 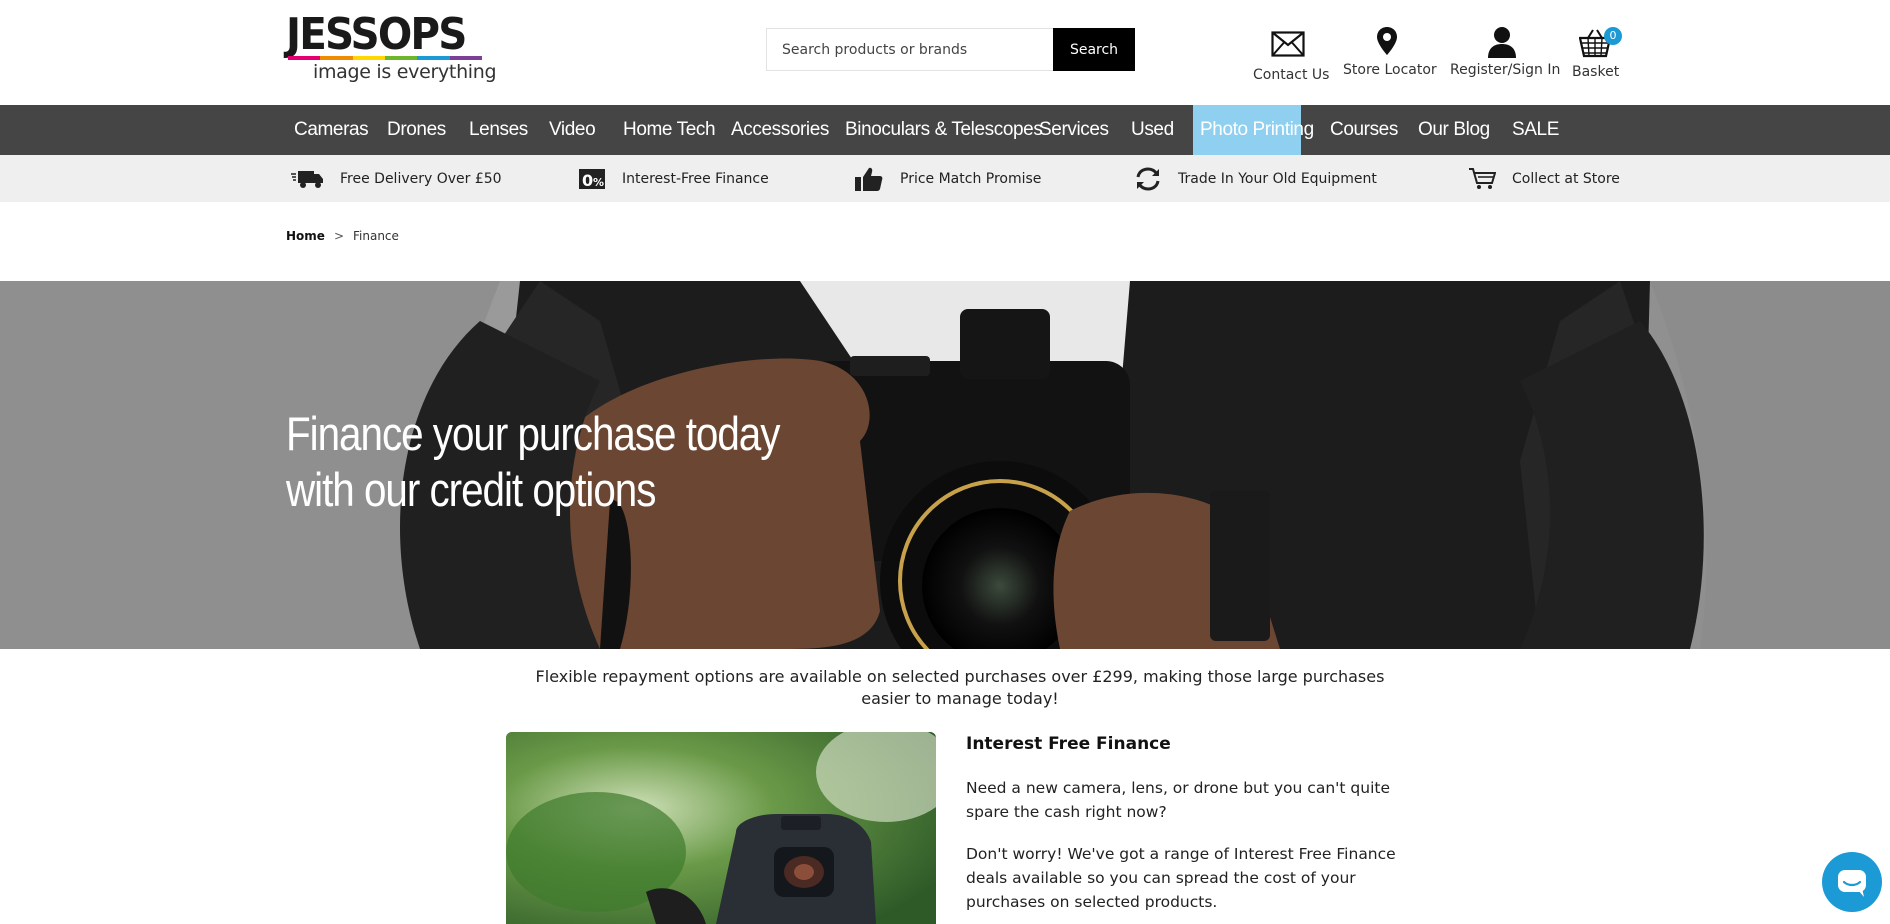 I want to click on camera-photo-art, so click(x=721, y=828).